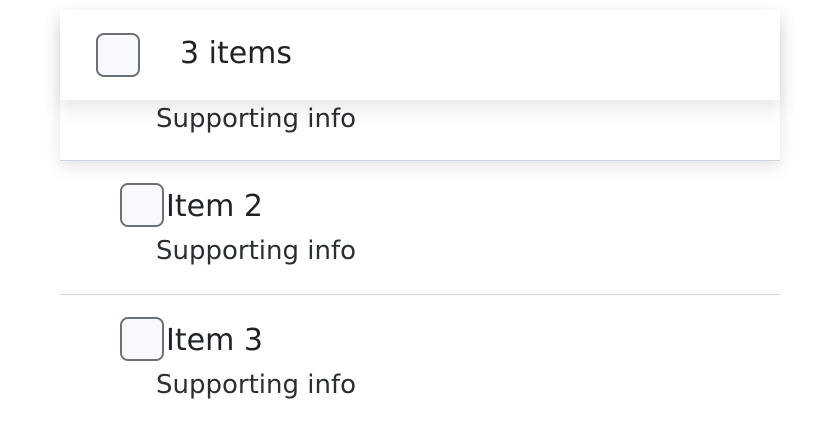 The height and width of the screenshot is (440, 840). Describe the element at coordinates (214, 206) in the screenshot. I see `item-title: Item 2` at that location.